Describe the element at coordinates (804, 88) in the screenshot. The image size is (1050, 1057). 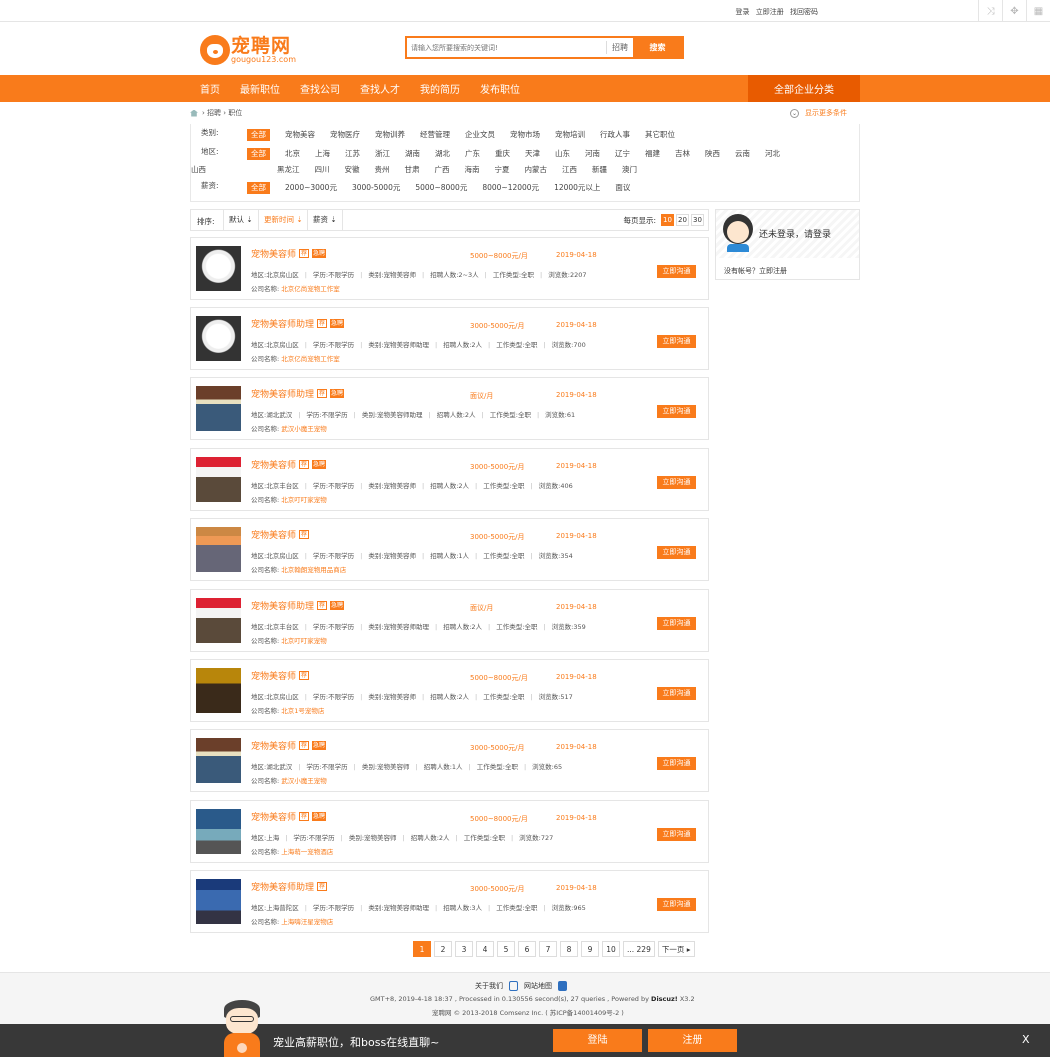
I see `nav-all-categories: 全部企业分类` at that location.